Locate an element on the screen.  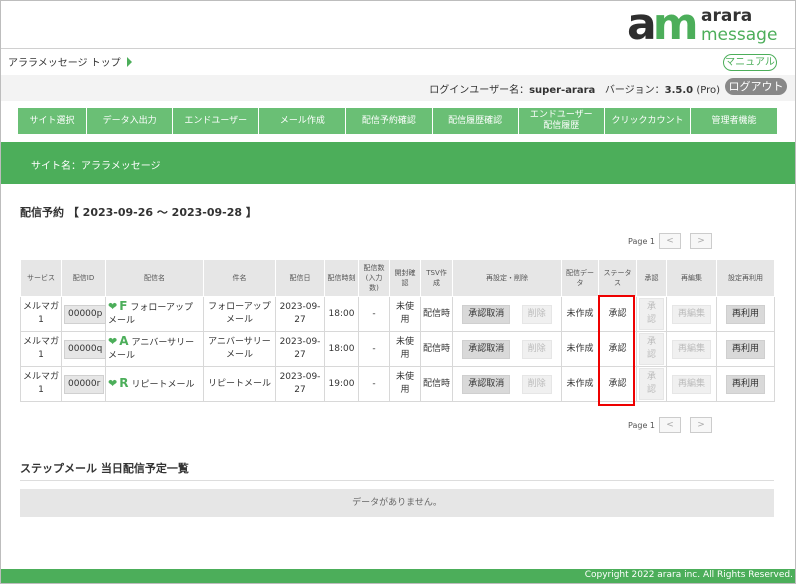
site-name: サイト名：アララメッセージ is located at coordinates (96, 166).